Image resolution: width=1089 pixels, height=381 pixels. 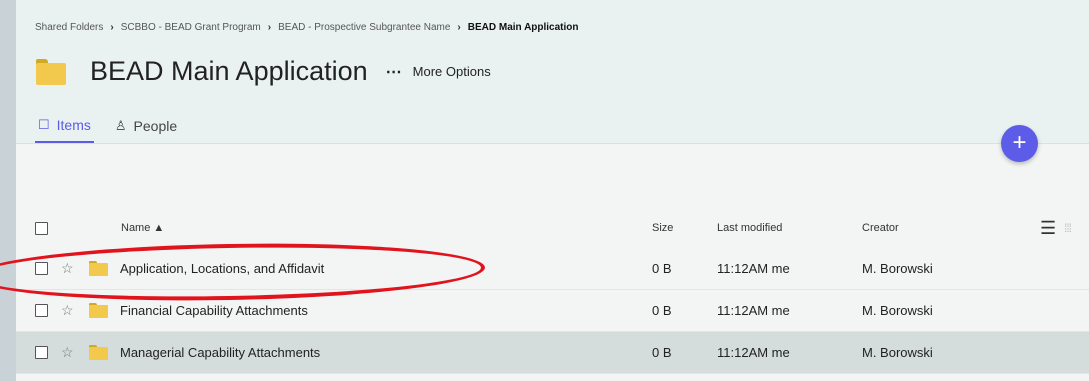 I want to click on row-name: Financial Capability Attachments, so click(x=214, y=310).